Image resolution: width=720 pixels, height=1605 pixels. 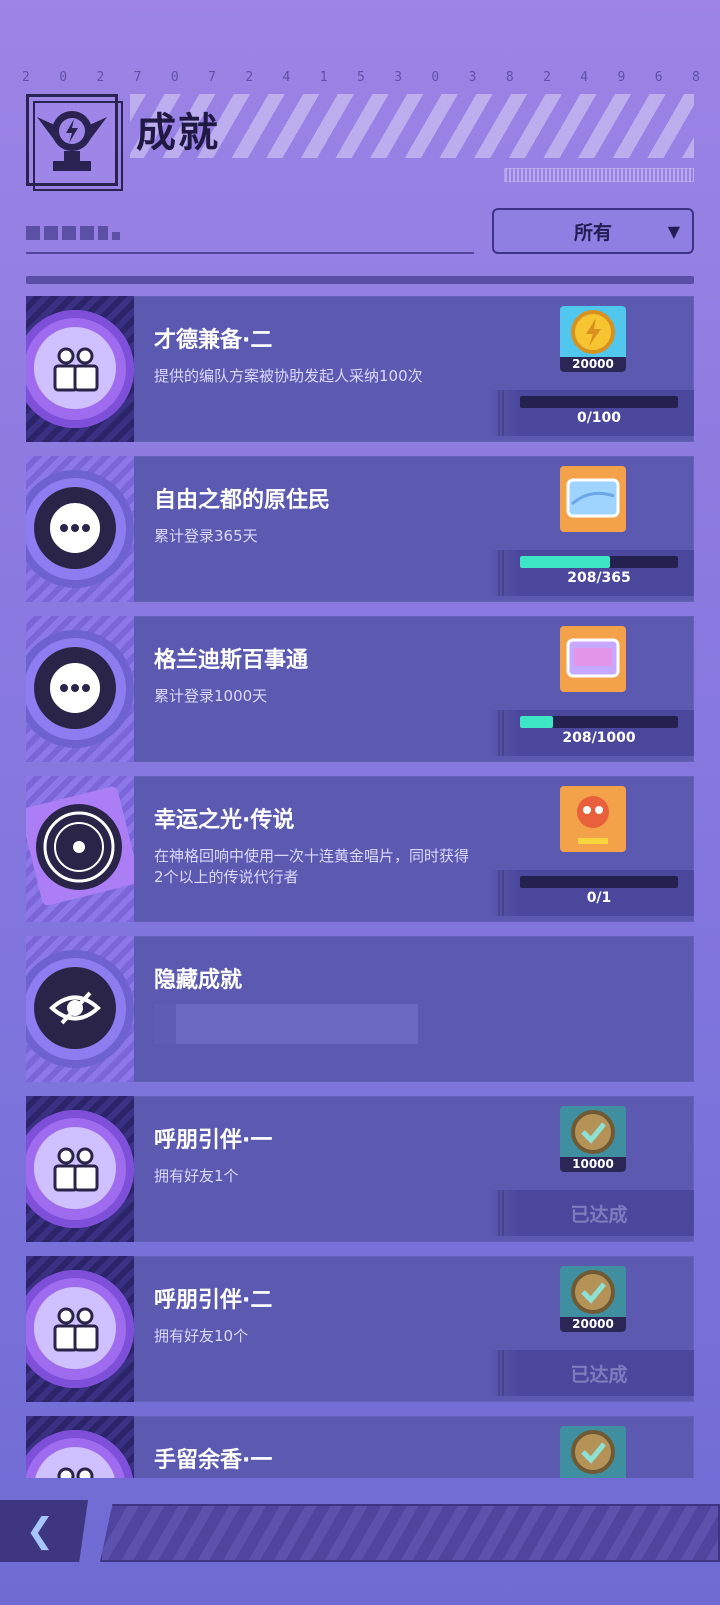 I want to click on achievement-card-hidden: 隐藏成就, so click(x=360, y=1009).